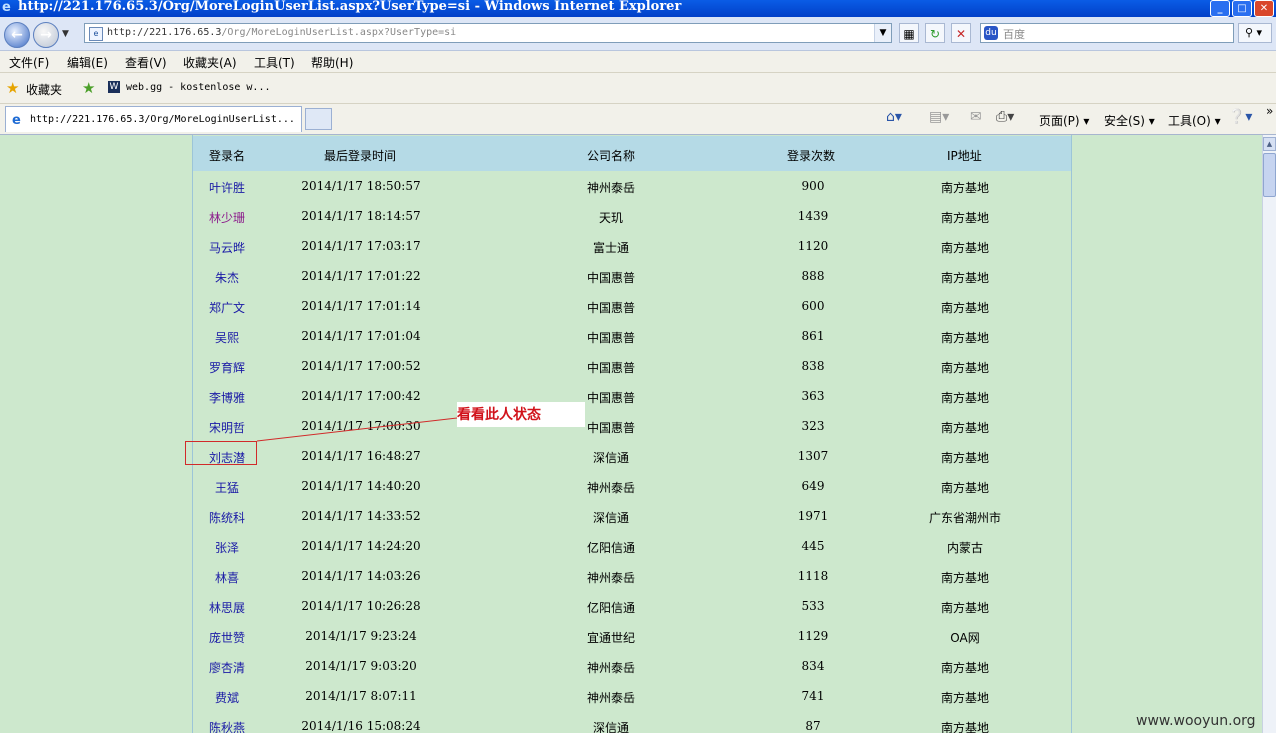 This screenshot has height=733, width=1276. What do you see at coordinates (1064, 120) in the screenshot?
I see `page-menu-button: 页面(P) ▾` at bounding box center [1064, 120].